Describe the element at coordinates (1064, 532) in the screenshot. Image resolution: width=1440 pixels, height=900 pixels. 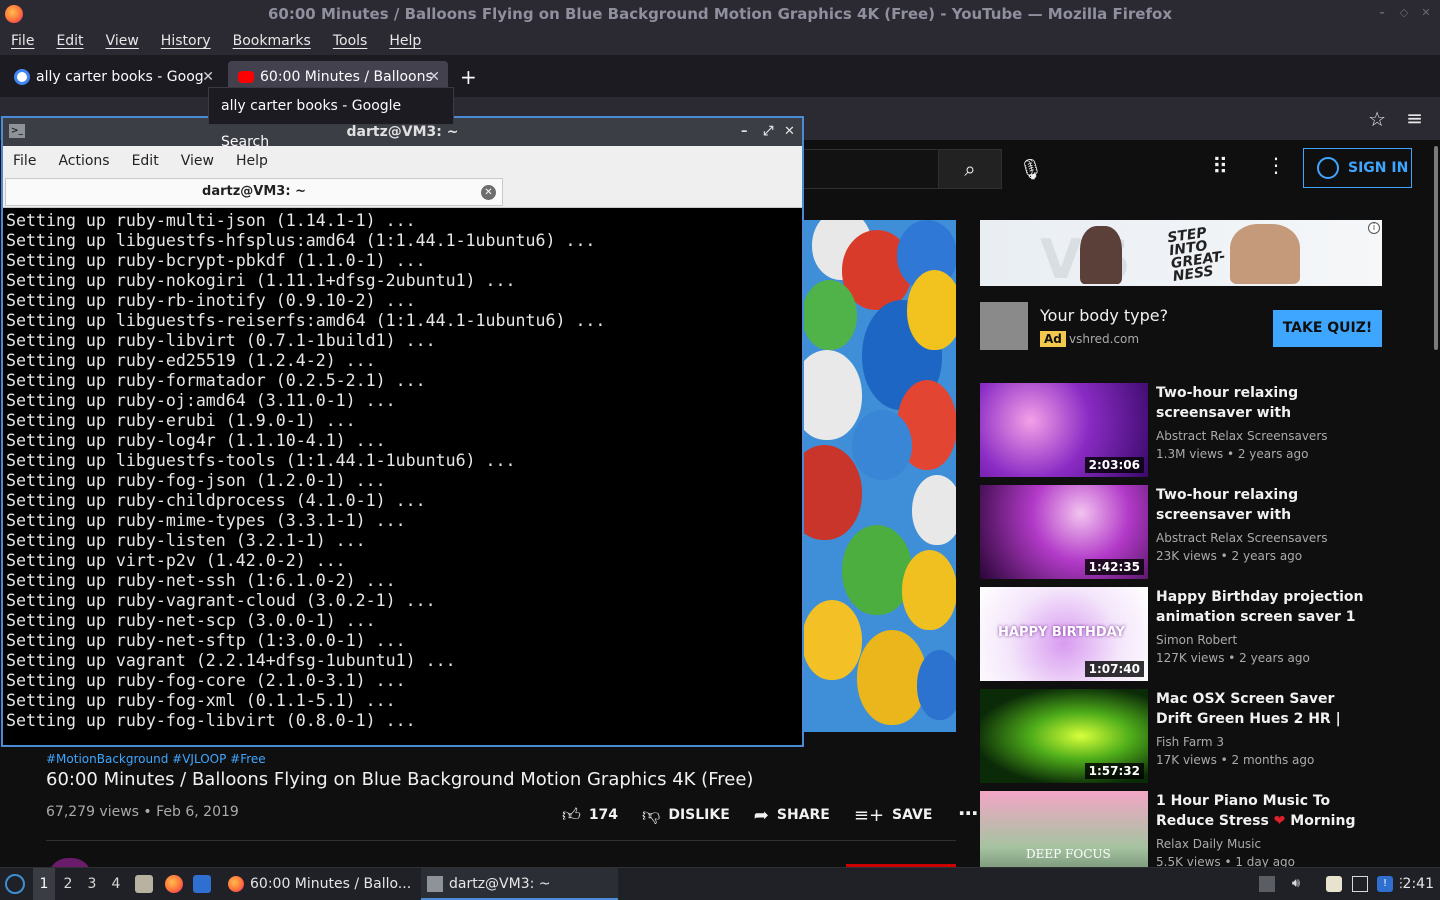
I see `video-thumbnail: 1:42:35` at that location.